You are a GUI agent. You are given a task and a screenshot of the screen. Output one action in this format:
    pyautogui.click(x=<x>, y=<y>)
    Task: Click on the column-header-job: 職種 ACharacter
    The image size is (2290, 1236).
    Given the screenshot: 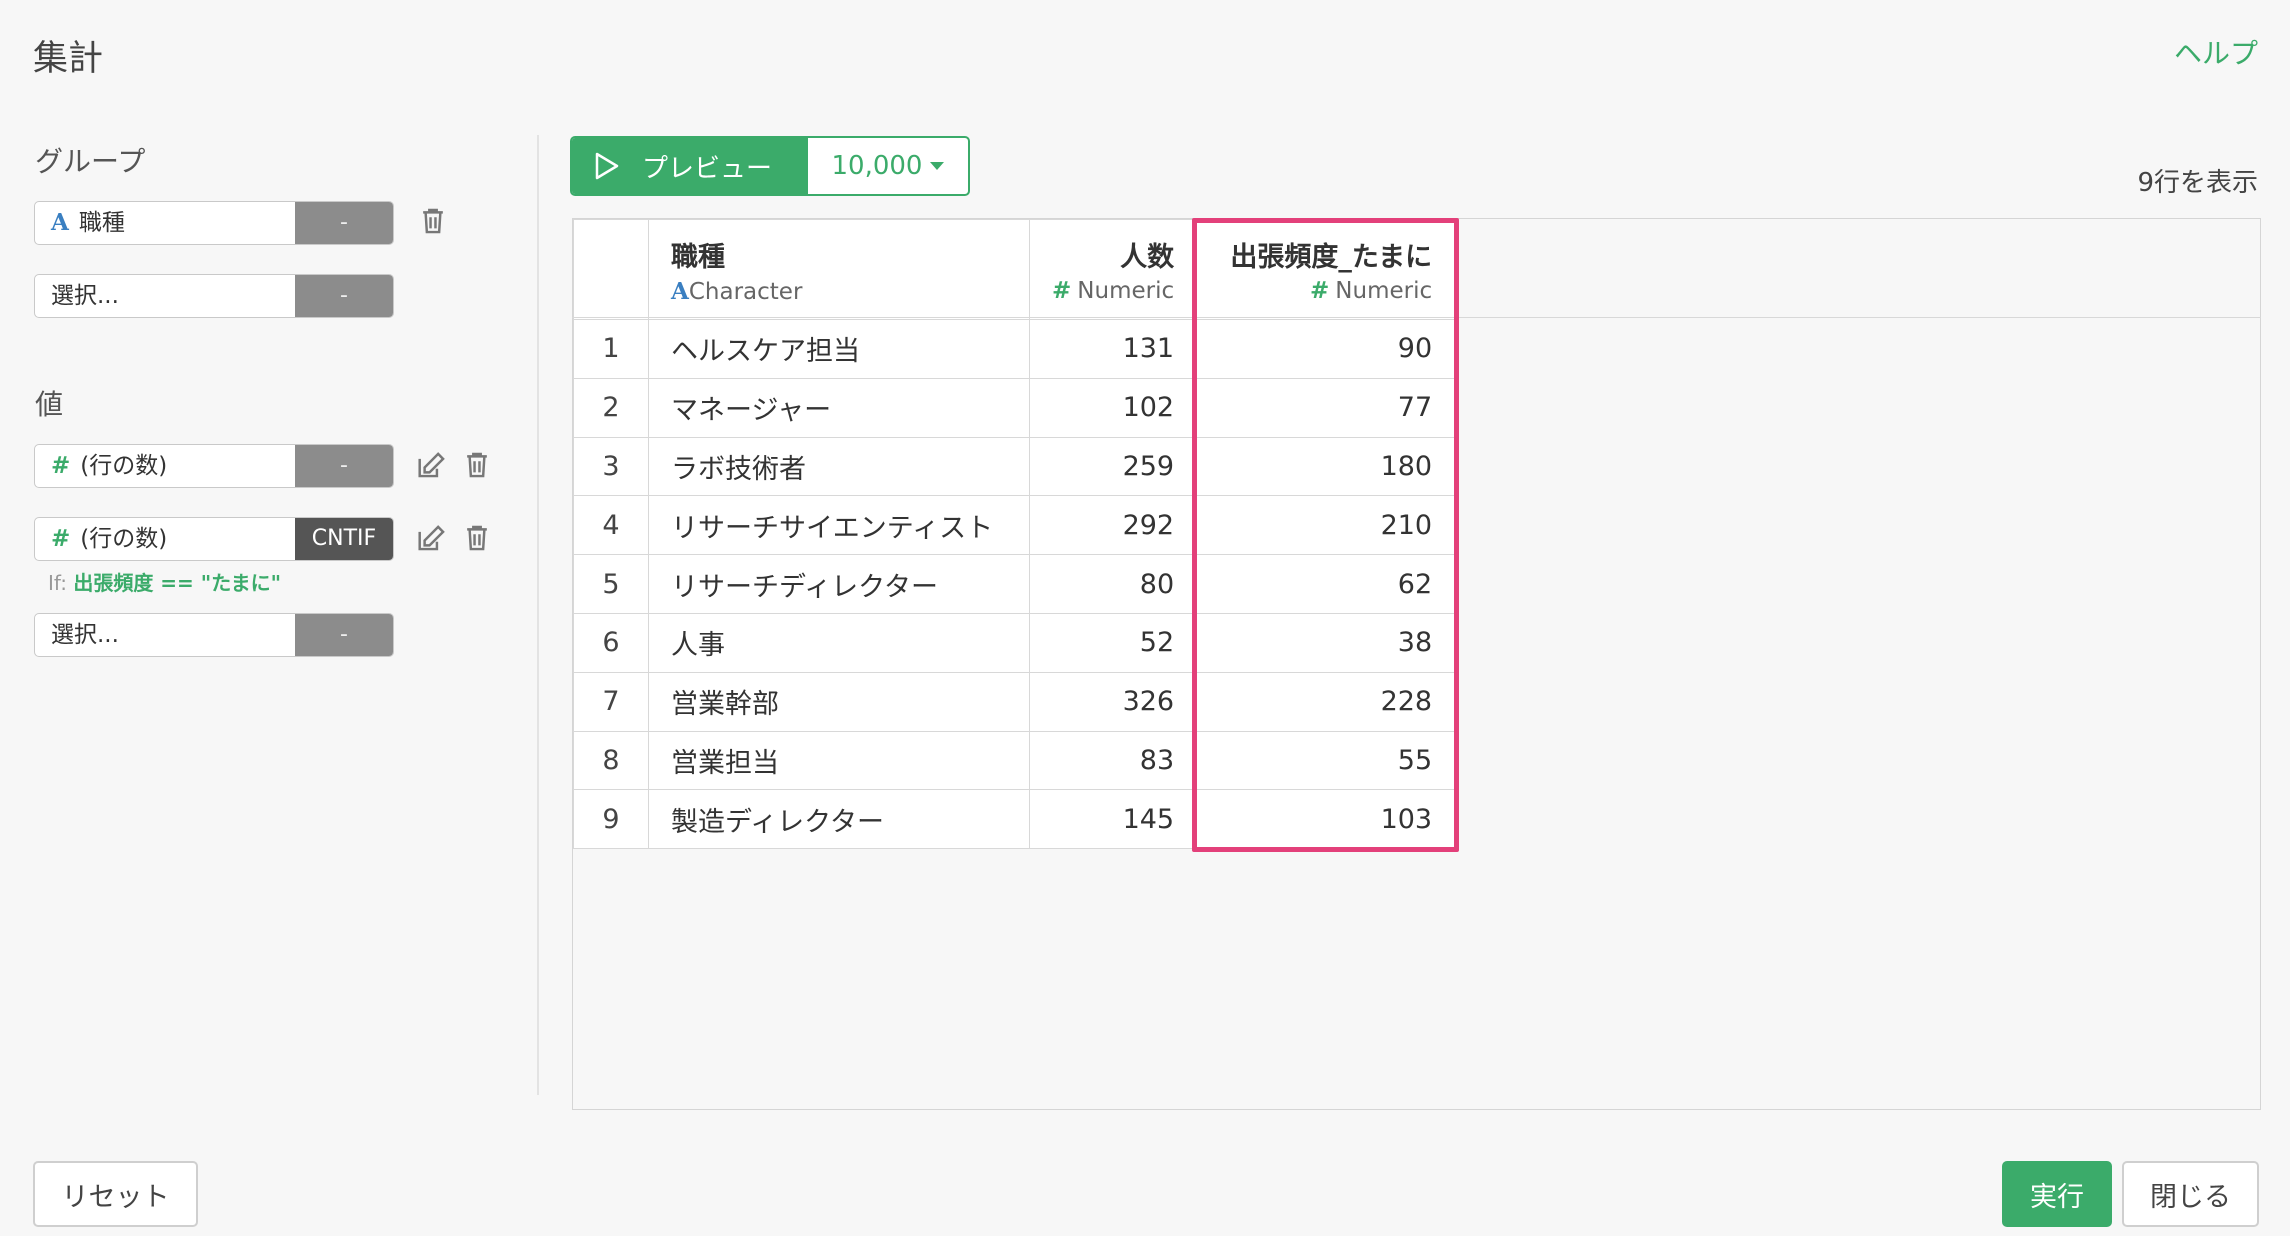 What is the action you would take?
    pyautogui.click(x=839, y=269)
    